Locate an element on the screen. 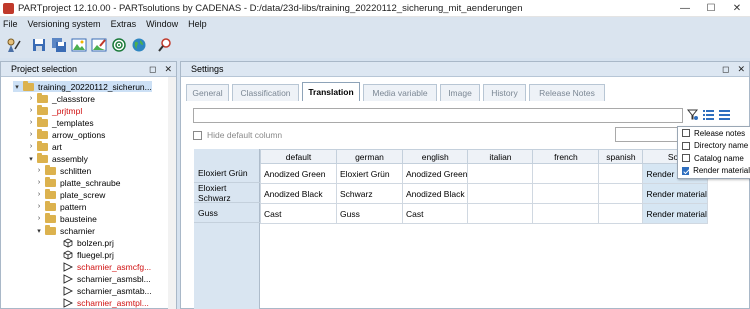 The height and width of the screenshot is (309, 750). tree-item: fluegel.prj is located at coordinates (83, 254).